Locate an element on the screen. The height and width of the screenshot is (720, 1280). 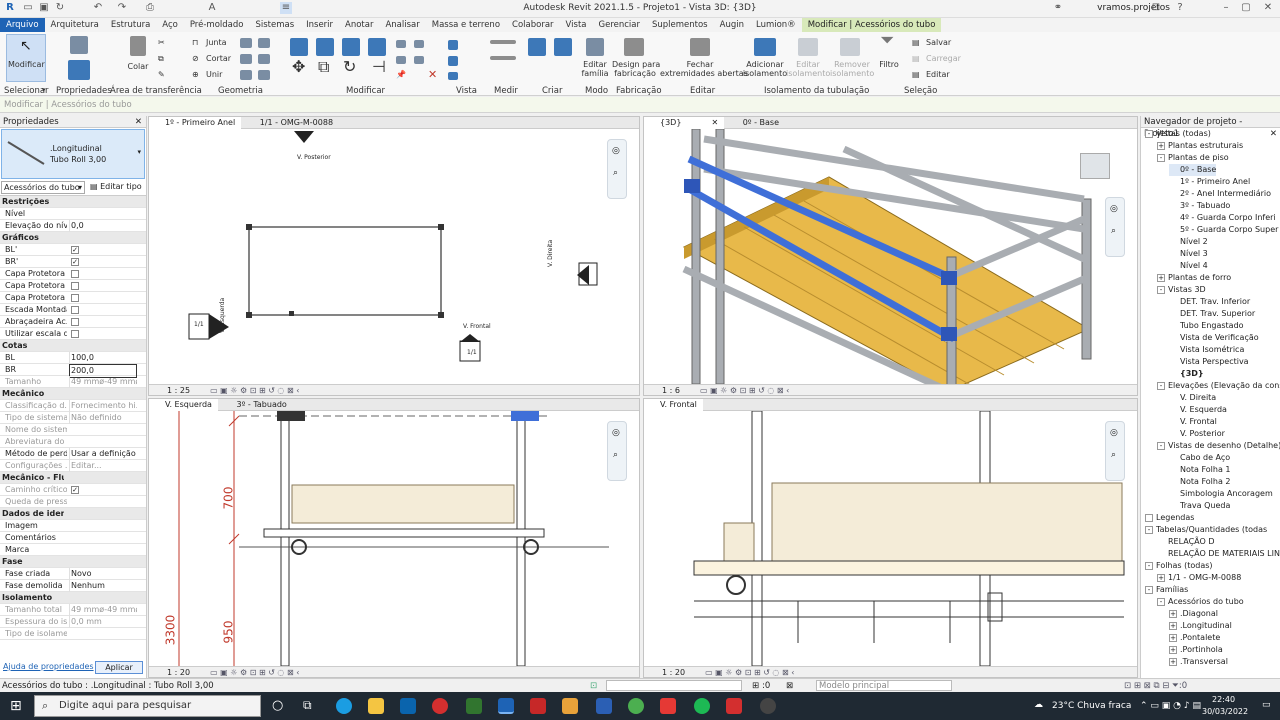
array-icon is located at coordinates (401, 60).